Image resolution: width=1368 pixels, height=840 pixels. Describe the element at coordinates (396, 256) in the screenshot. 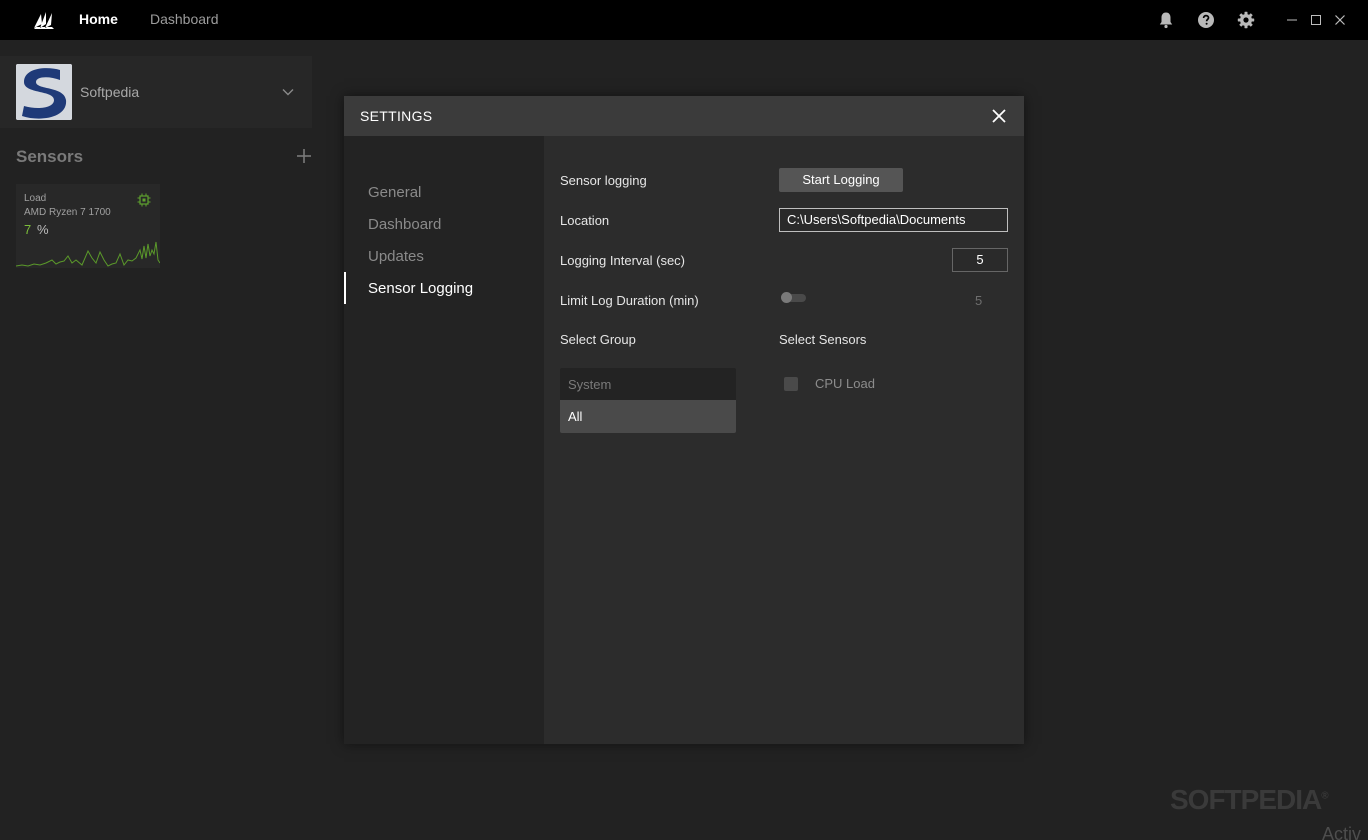

I see `settings-nav-updates: Updates` at that location.